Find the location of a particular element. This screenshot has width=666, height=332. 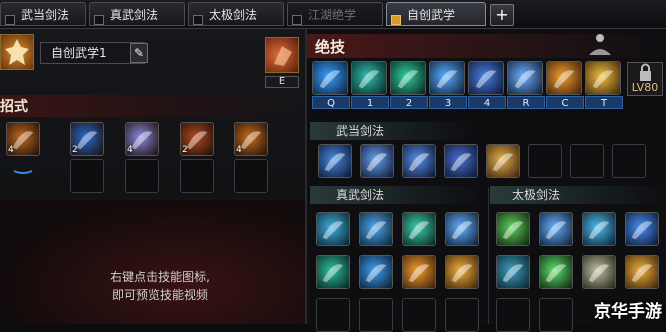

tab-wudang: 武当剑法 is located at coordinates (43, 14).